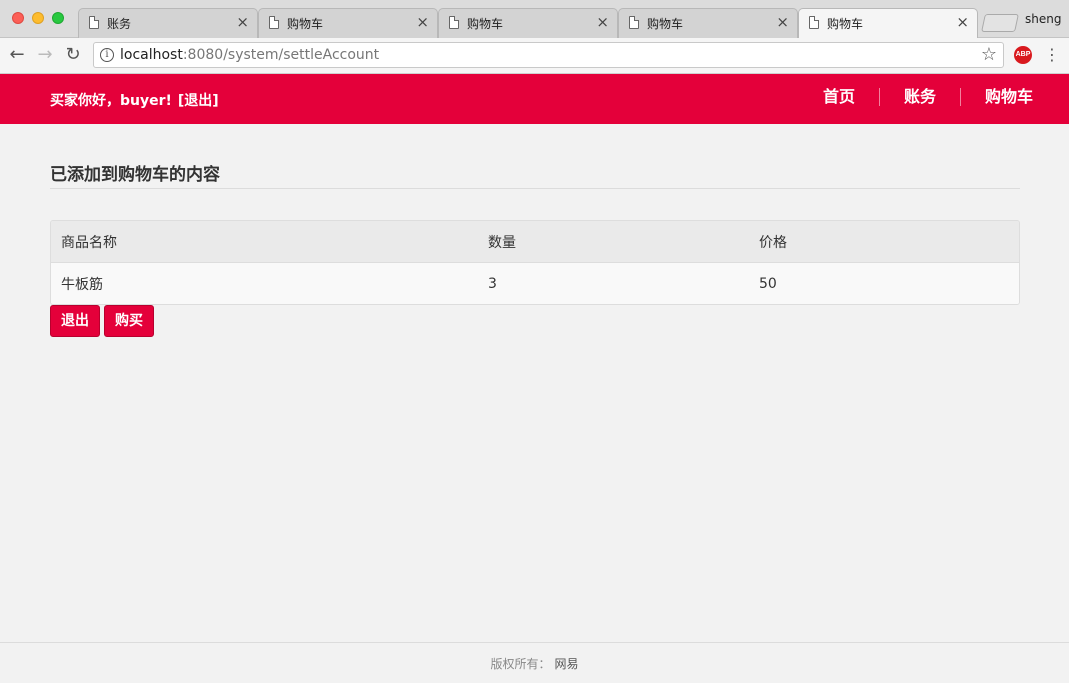 This screenshot has width=1069, height=683. What do you see at coordinates (1043, 19) in the screenshot?
I see `profile-name: sheng` at bounding box center [1043, 19].